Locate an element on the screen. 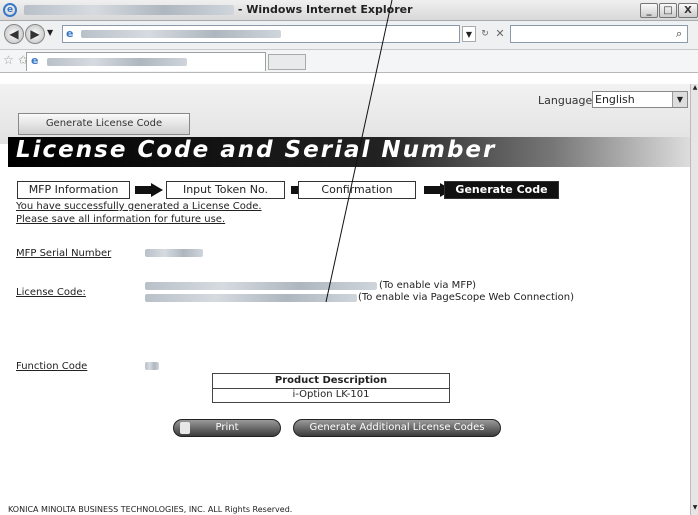 The height and width of the screenshot is (515, 698). window-title: - Windows Internet Explorer is located at coordinates (218, 9).